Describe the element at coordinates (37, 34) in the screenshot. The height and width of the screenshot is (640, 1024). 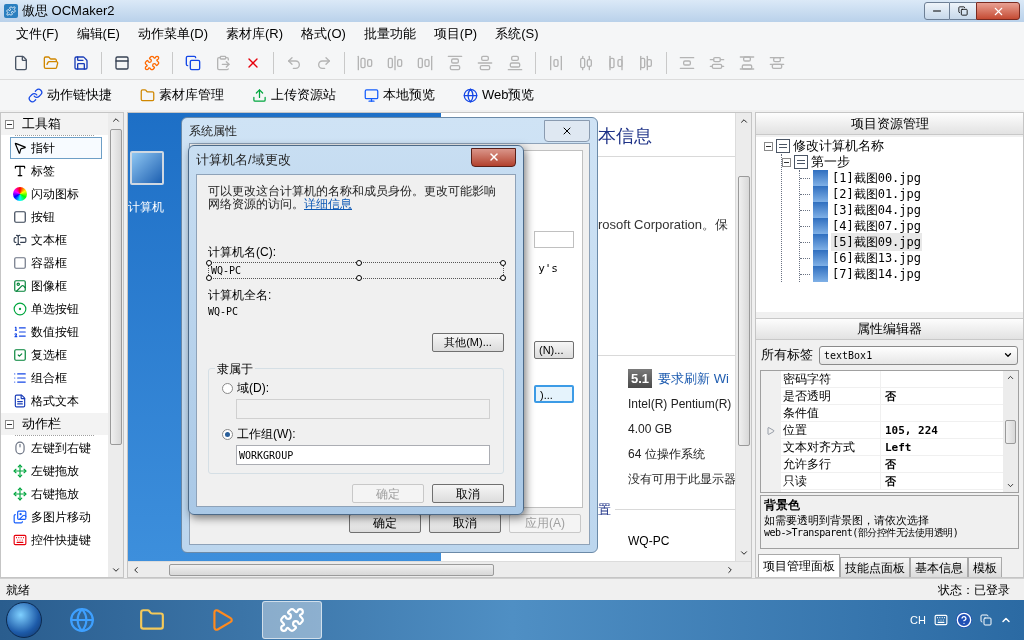
I see `menu-item: 文件(F)` at that location.